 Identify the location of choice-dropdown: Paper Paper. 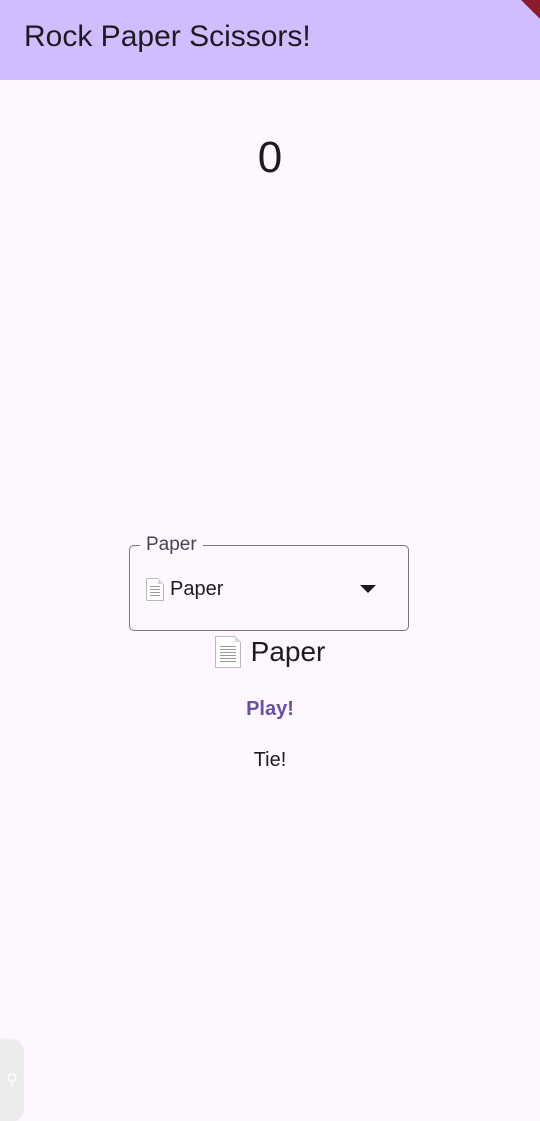
(269, 582).